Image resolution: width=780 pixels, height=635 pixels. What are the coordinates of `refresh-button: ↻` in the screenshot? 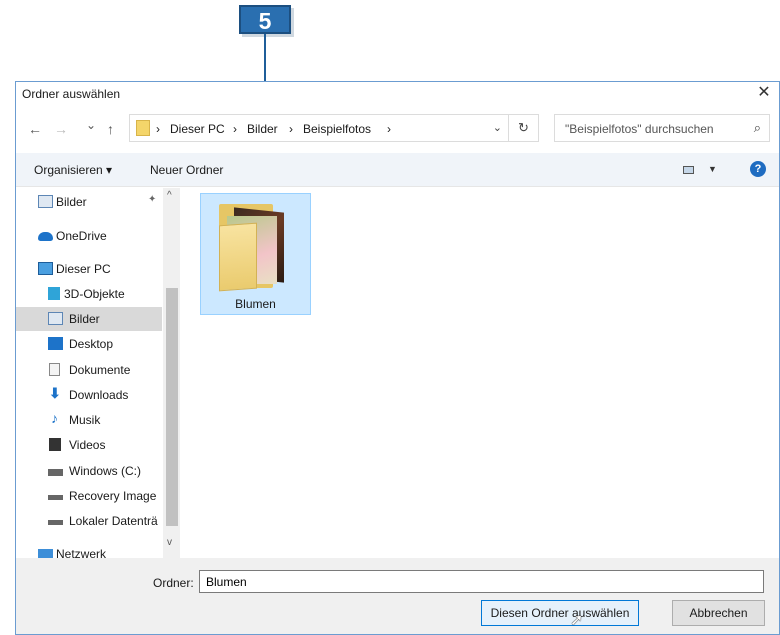 It's located at (524, 128).